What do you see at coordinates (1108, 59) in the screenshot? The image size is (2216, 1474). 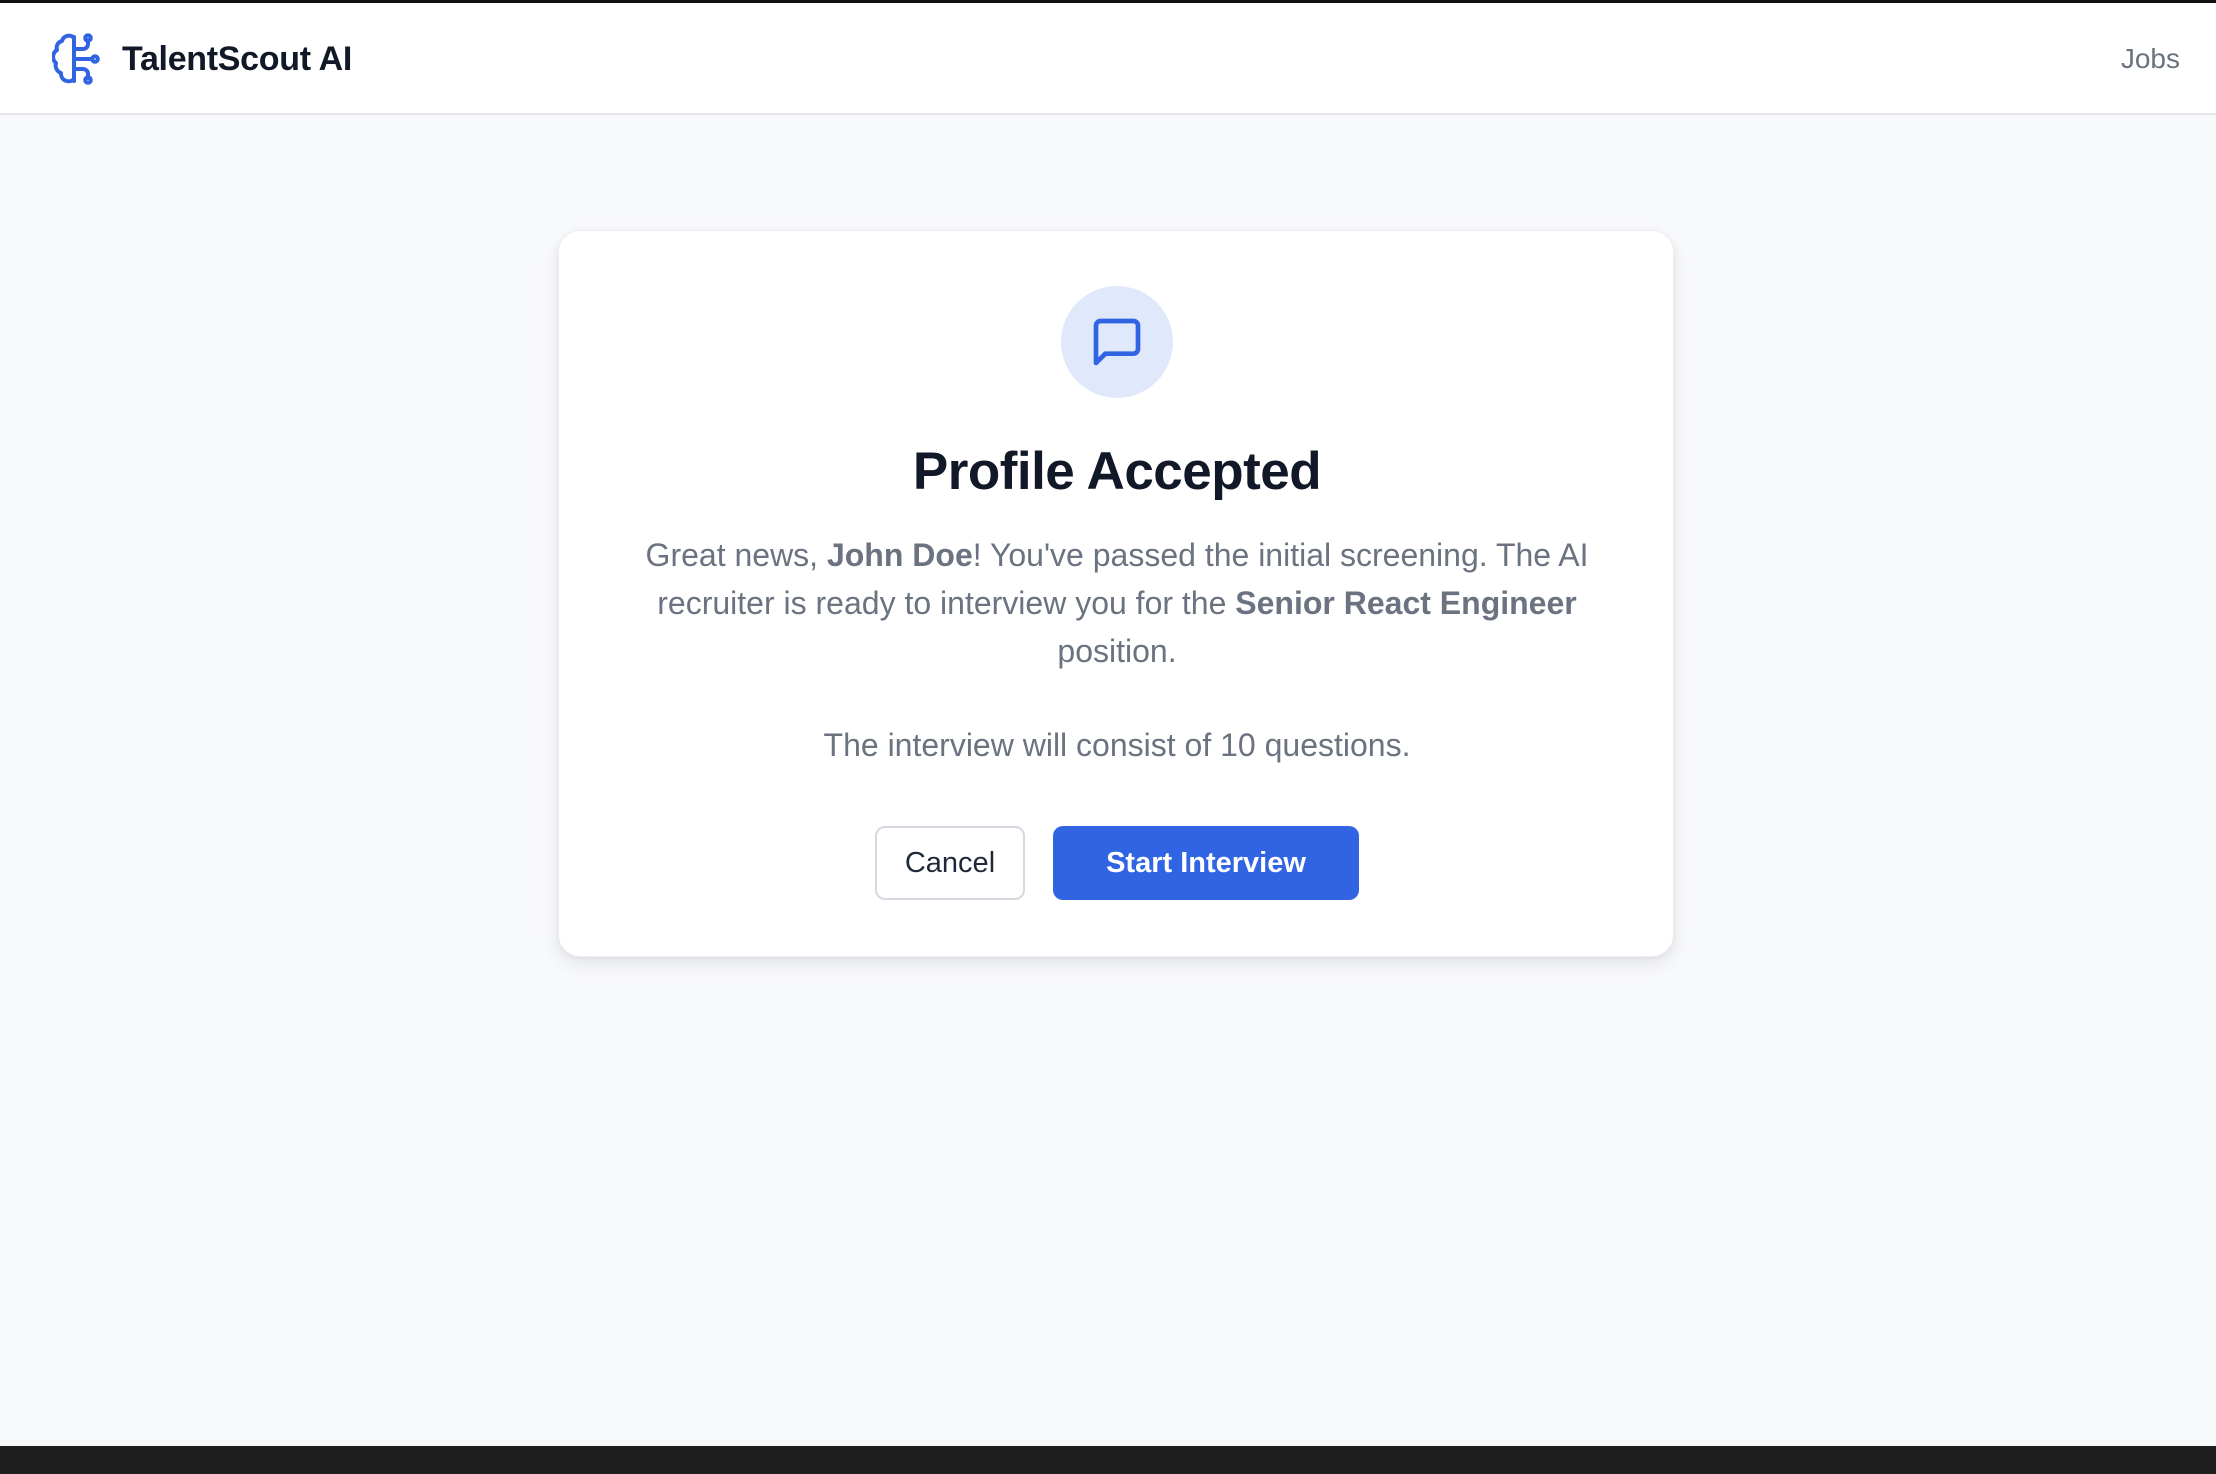 I see `app-header: TalentScout AI Jobs` at bounding box center [1108, 59].